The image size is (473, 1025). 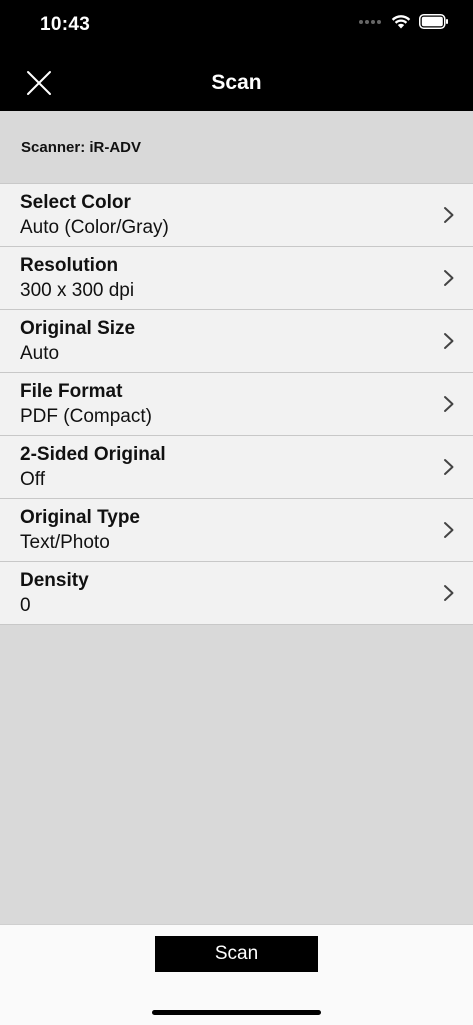 What do you see at coordinates (86, 416) in the screenshot?
I see `setting-value: PDF (Compact)` at bounding box center [86, 416].